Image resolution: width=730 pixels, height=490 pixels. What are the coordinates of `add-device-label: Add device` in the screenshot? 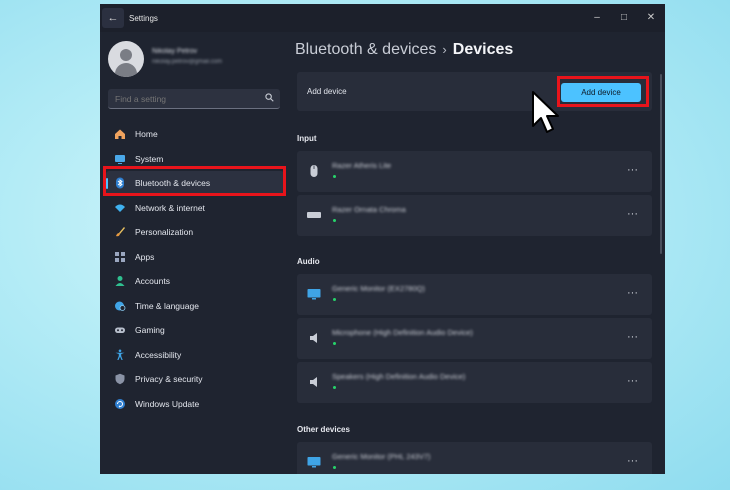 It's located at (327, 91).